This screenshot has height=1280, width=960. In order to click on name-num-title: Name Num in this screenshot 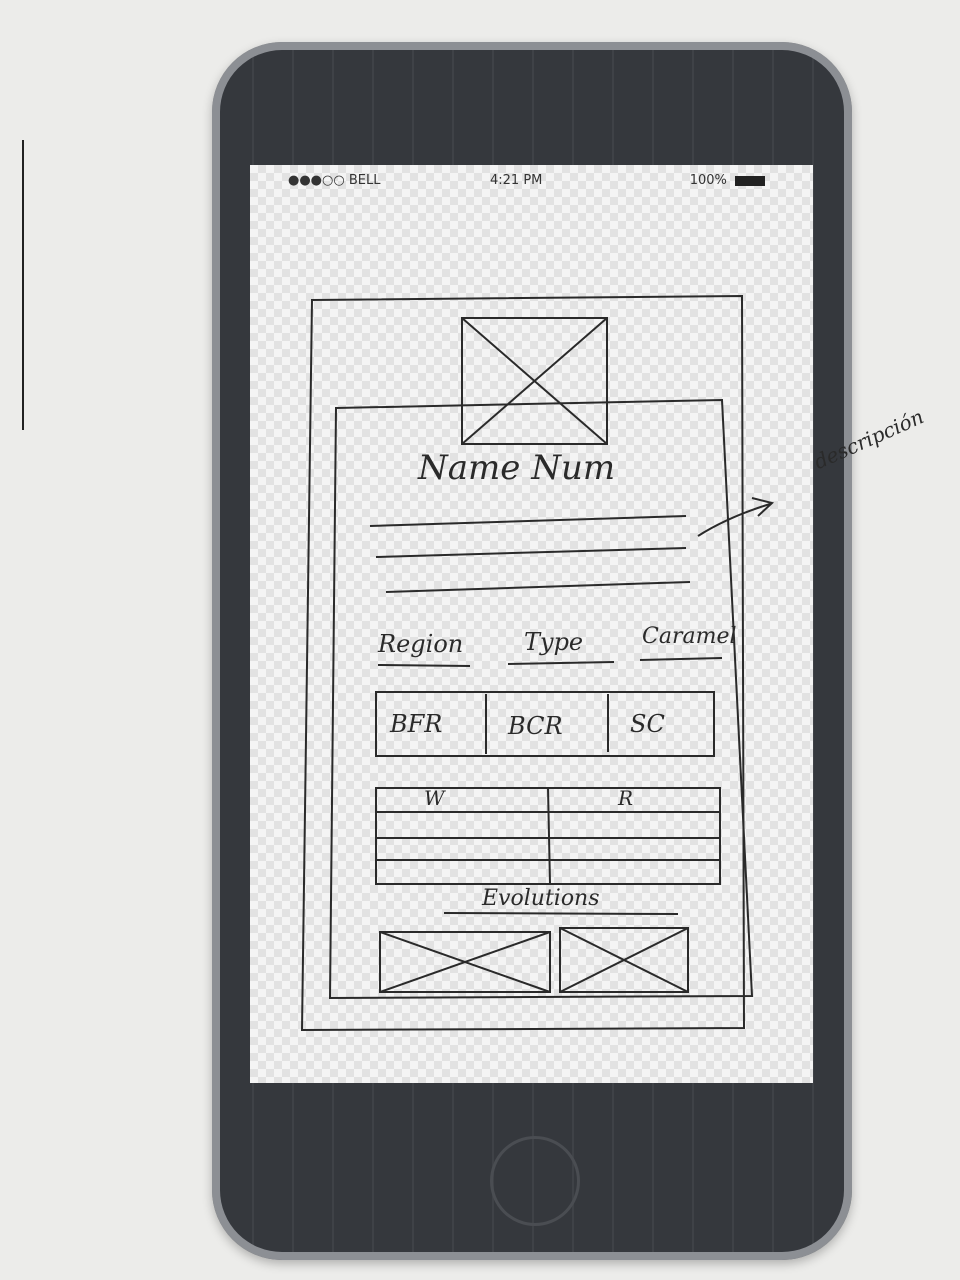, I will do `click(517, 468)`.